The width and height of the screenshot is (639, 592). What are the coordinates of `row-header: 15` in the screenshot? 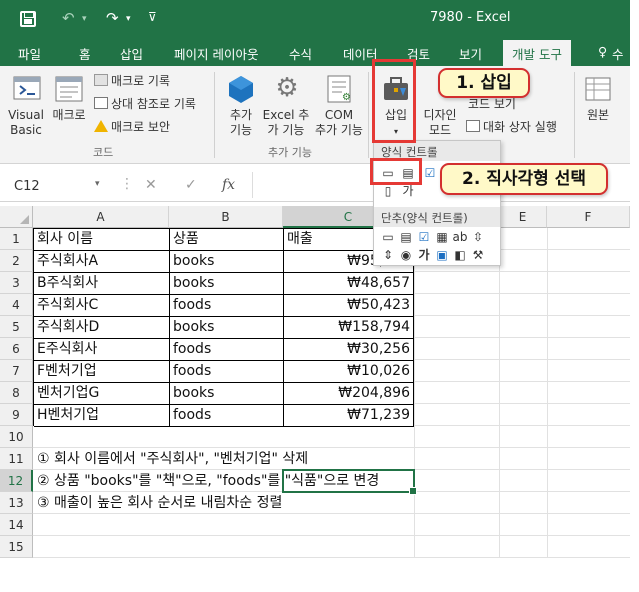 It's located at (16, 547).